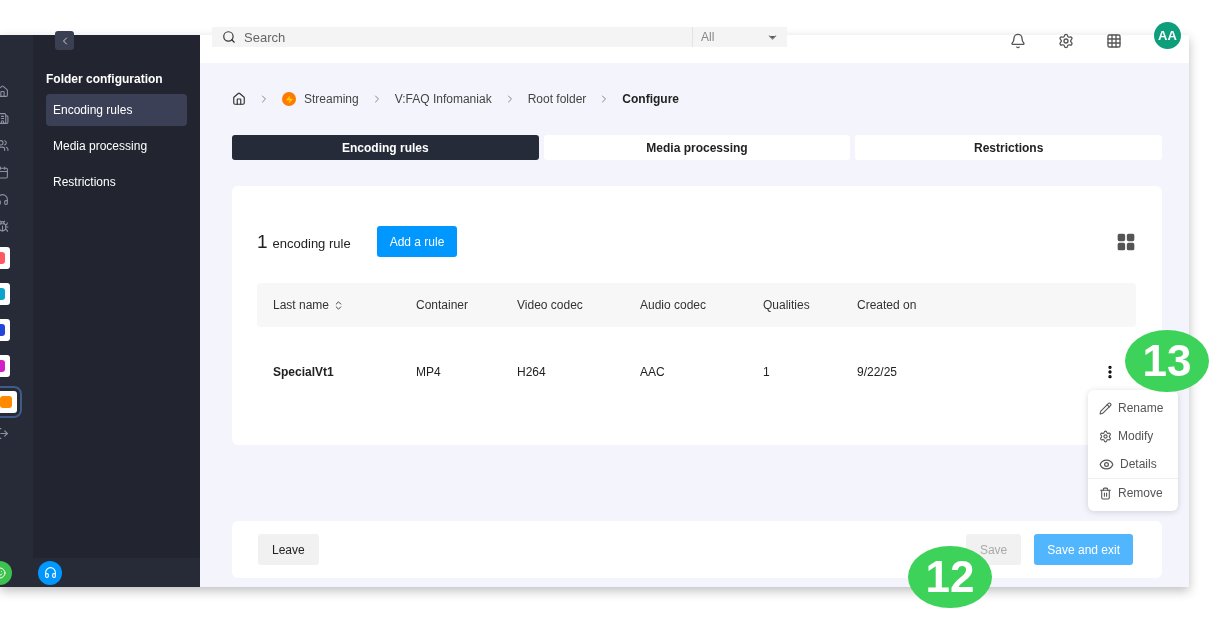 Image resolution: width=1224 pixels, height=622 pixels. Describe the element at coordinates (1105, 408) in the screenshot. I see `pencil-icon` at that location.